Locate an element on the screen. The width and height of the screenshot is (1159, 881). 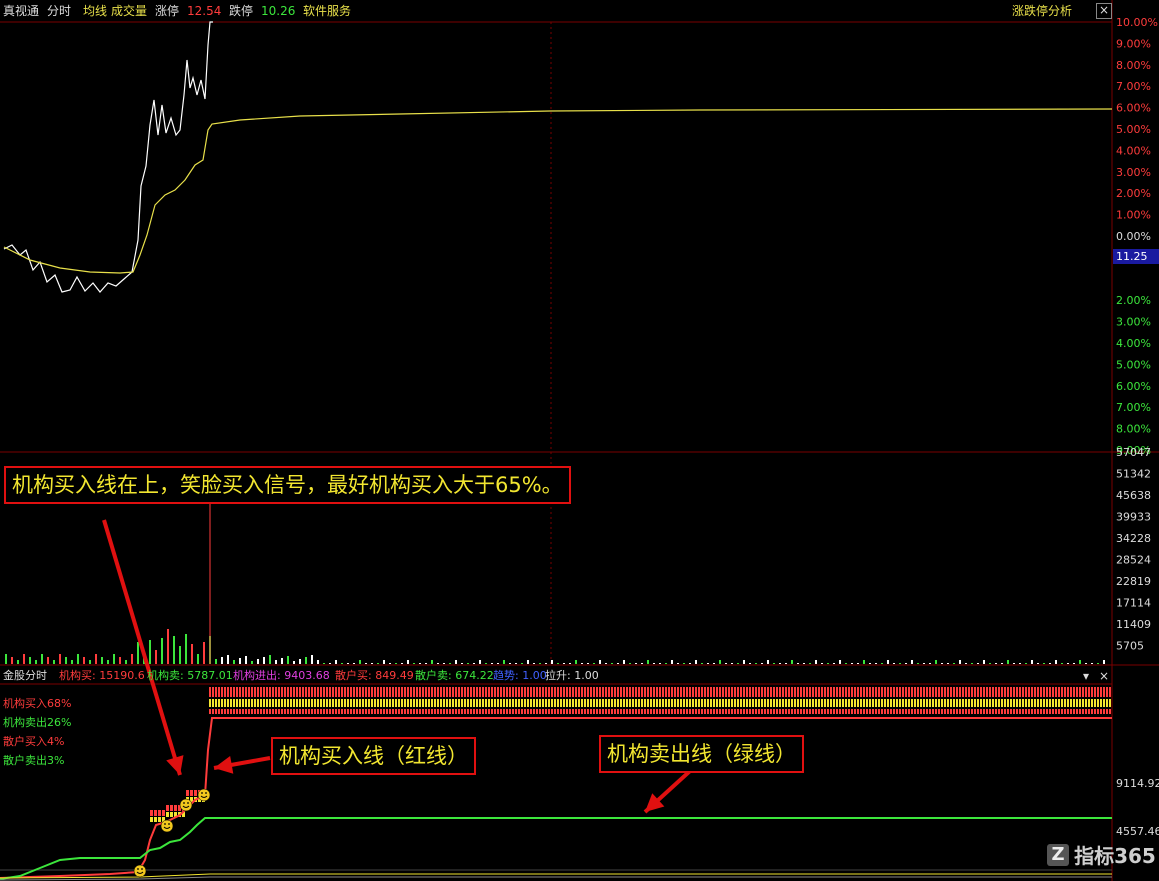
header-item: 分时 is located at coordinates (59, 11).